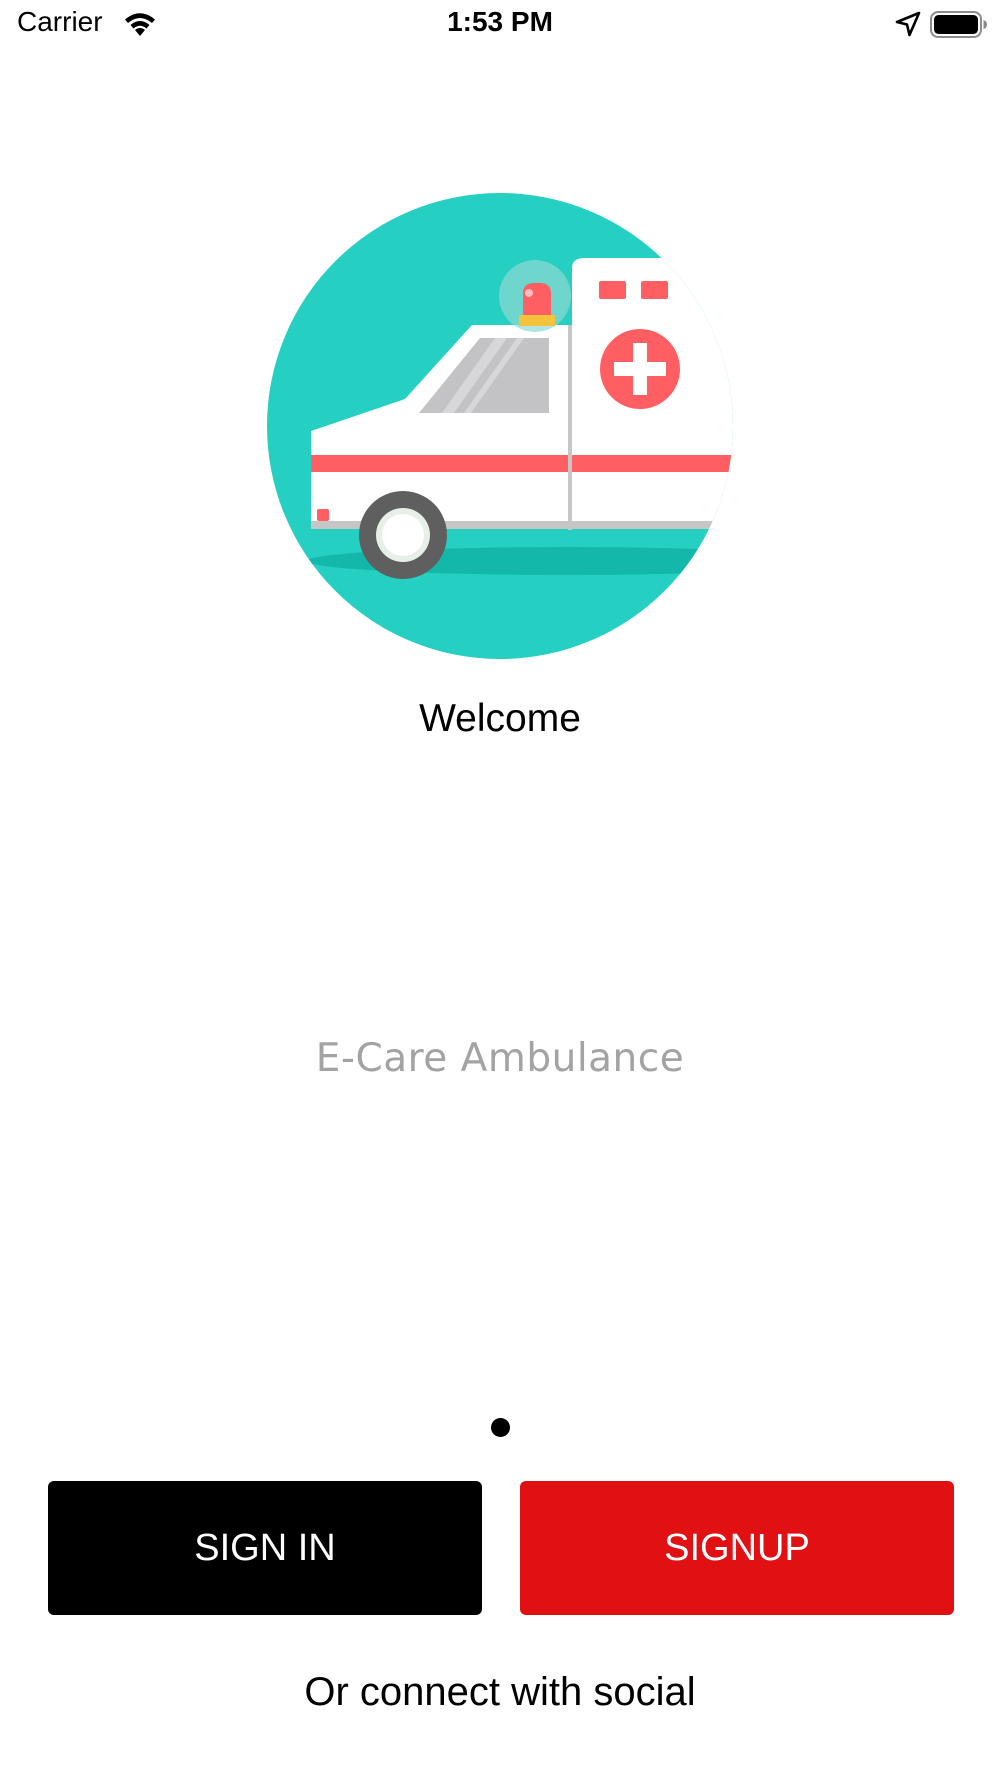 Image resolution: width=1000 pixels, height=1778 pixels. Describe the element at coordinates (958, 24) in the screenshot. I see `battery-icon` at that location.